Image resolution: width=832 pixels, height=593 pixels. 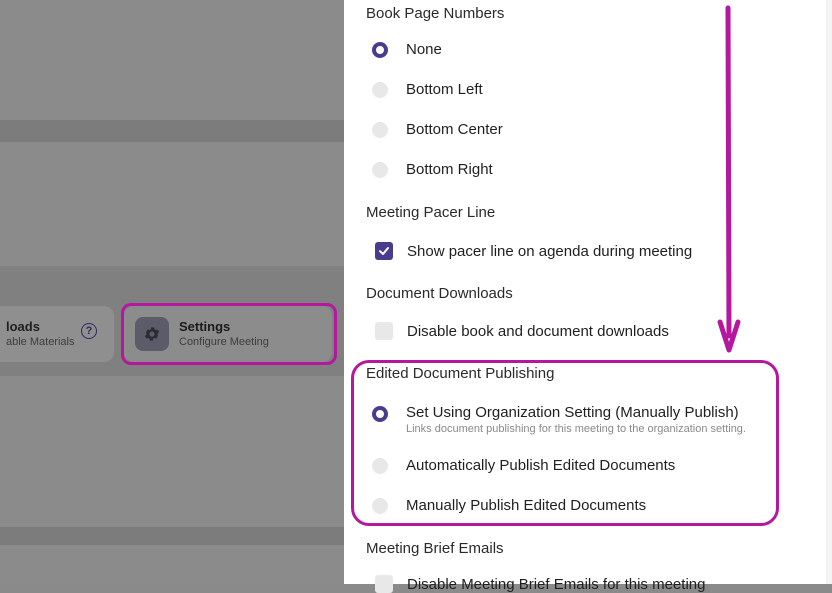 I want to click on disable-downloads-option: Disable book and document downloads, so click(x=522, y=331).